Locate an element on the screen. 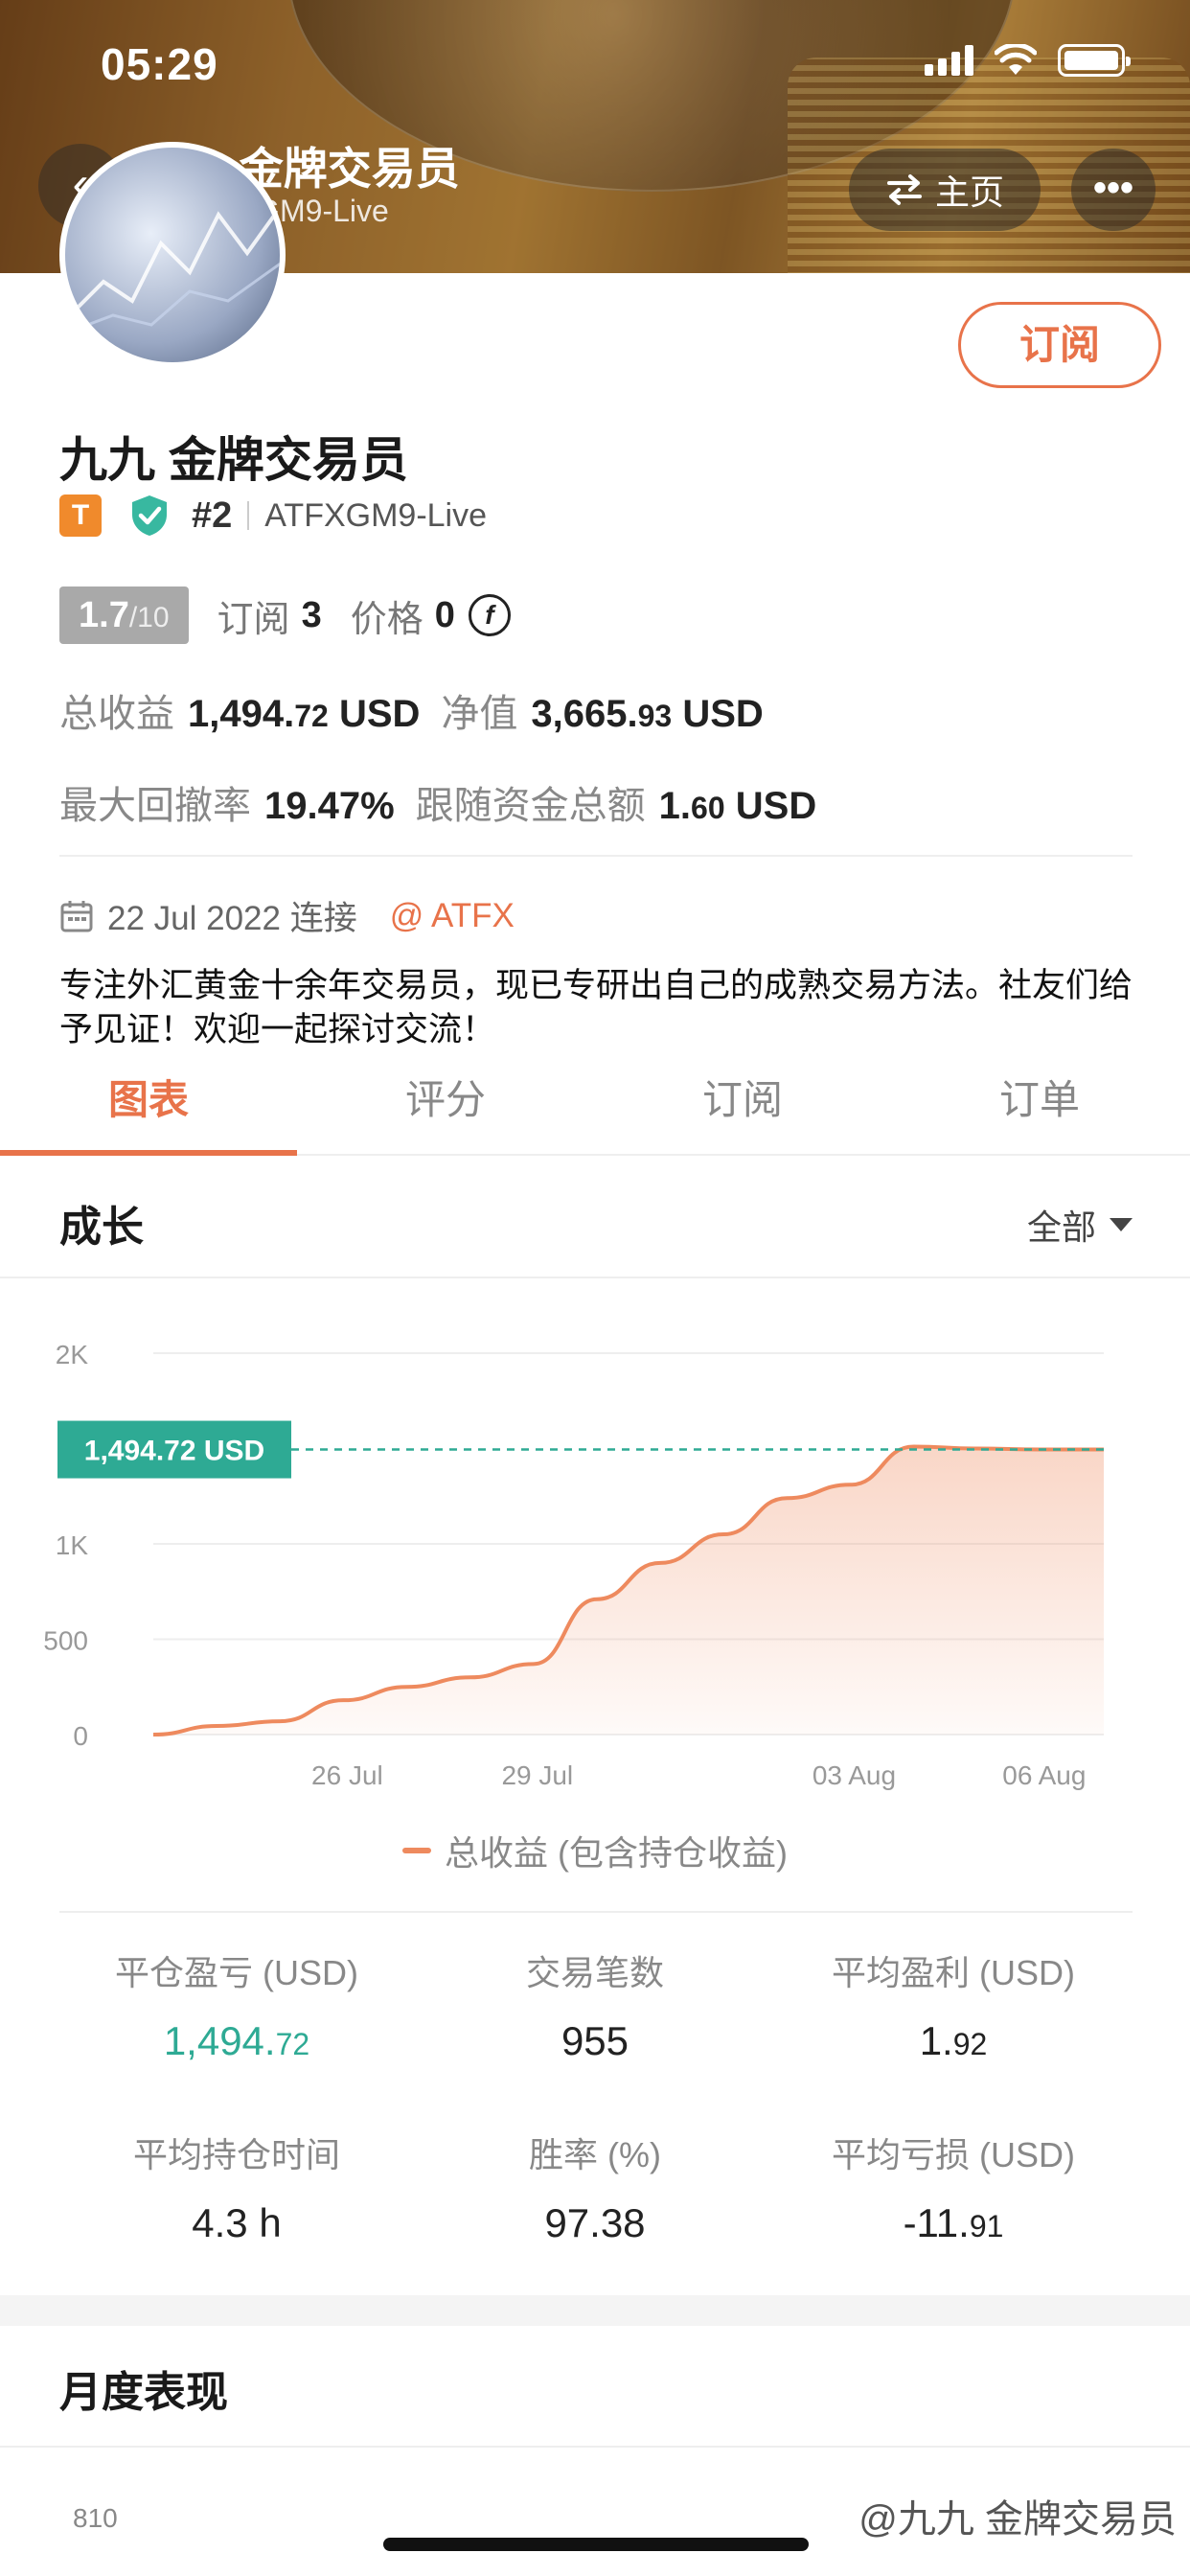 The width and height of the screenshot is (1190, 2576). price-value: 0 is located at coordinates (445, 614).